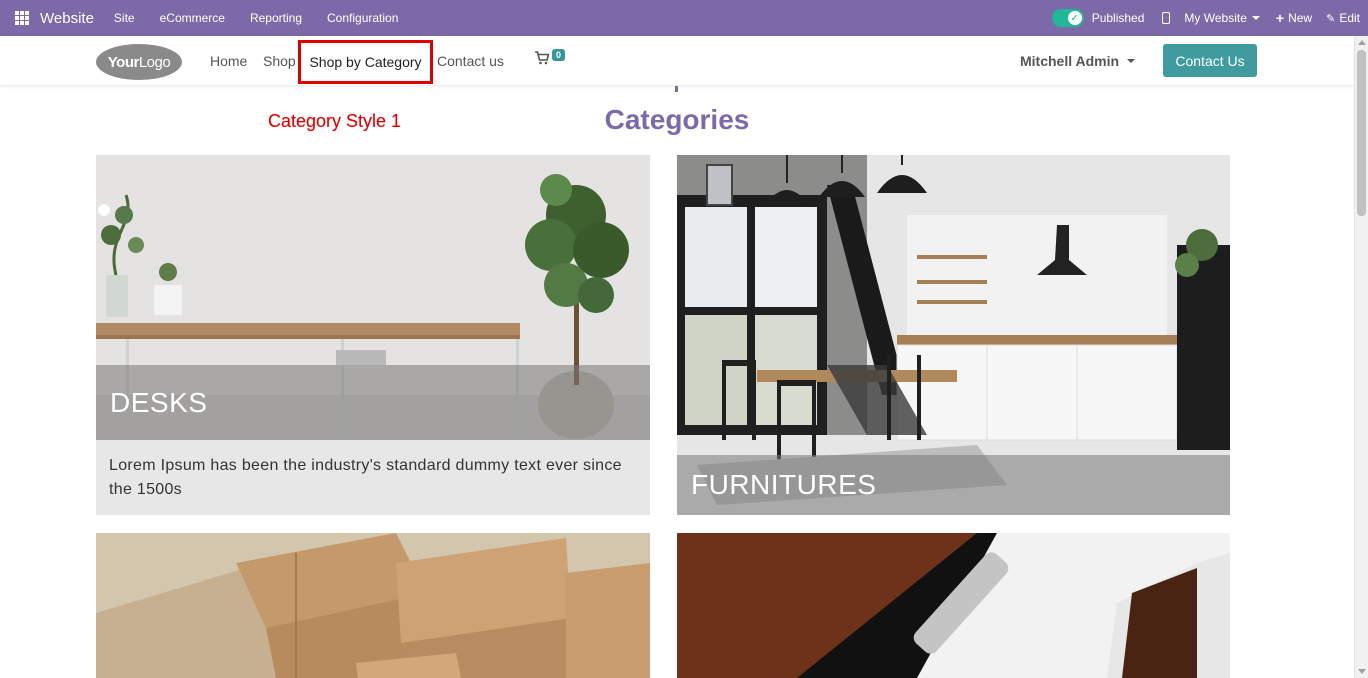 Image resolution: width=1368 pixels, height=678 pixels. What do you see at coordinates (1362, 671) in the screenshot?
I see `scroll-down-arrow-icon` at bounding box center [1362, 671].